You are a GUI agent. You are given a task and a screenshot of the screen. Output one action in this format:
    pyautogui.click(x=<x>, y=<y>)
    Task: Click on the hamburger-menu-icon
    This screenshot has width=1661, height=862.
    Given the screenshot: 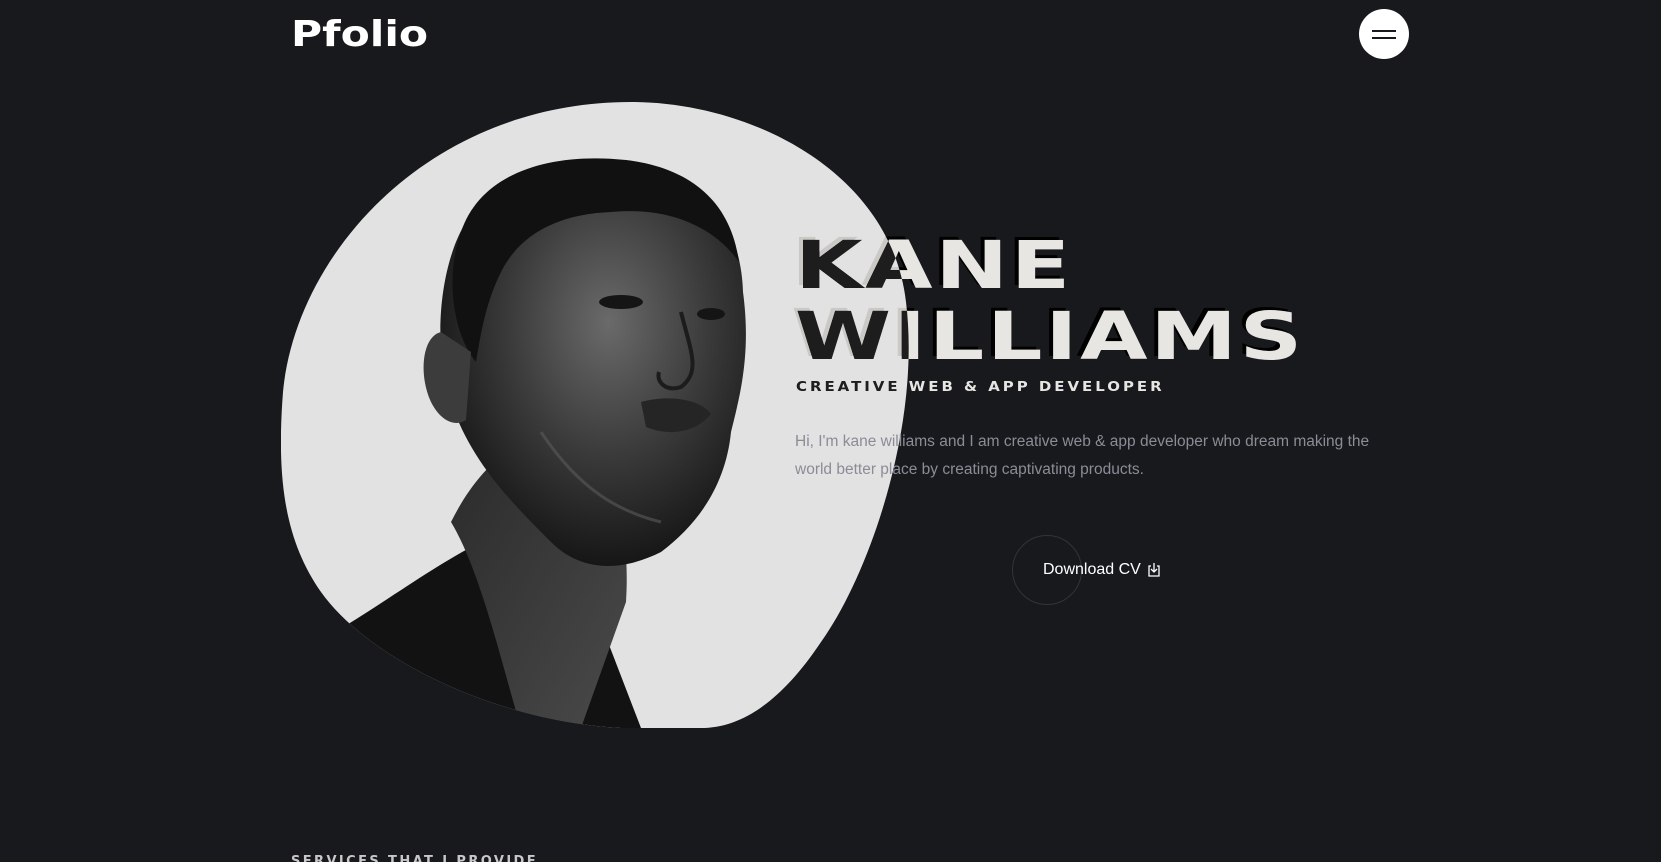 What is the action you would take?
    pyautogui.click(x=1384, y=34)
    